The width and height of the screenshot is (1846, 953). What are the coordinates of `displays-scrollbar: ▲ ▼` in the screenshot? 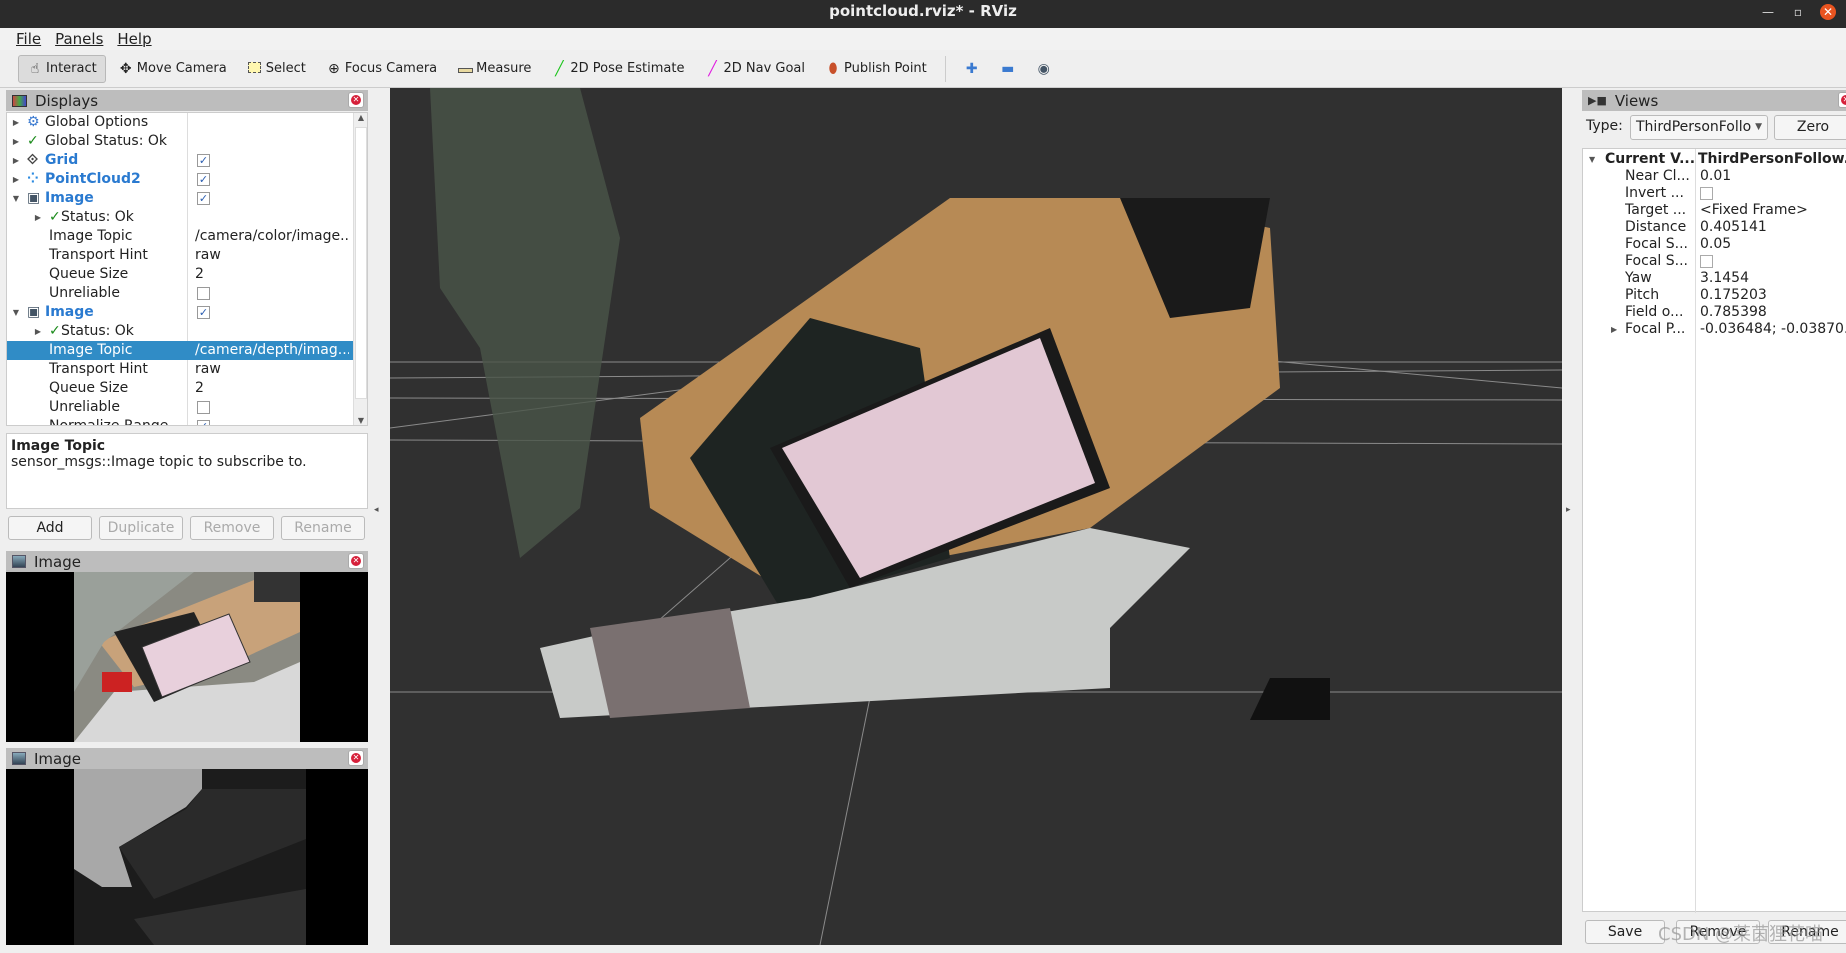 It's located at (360, 269).